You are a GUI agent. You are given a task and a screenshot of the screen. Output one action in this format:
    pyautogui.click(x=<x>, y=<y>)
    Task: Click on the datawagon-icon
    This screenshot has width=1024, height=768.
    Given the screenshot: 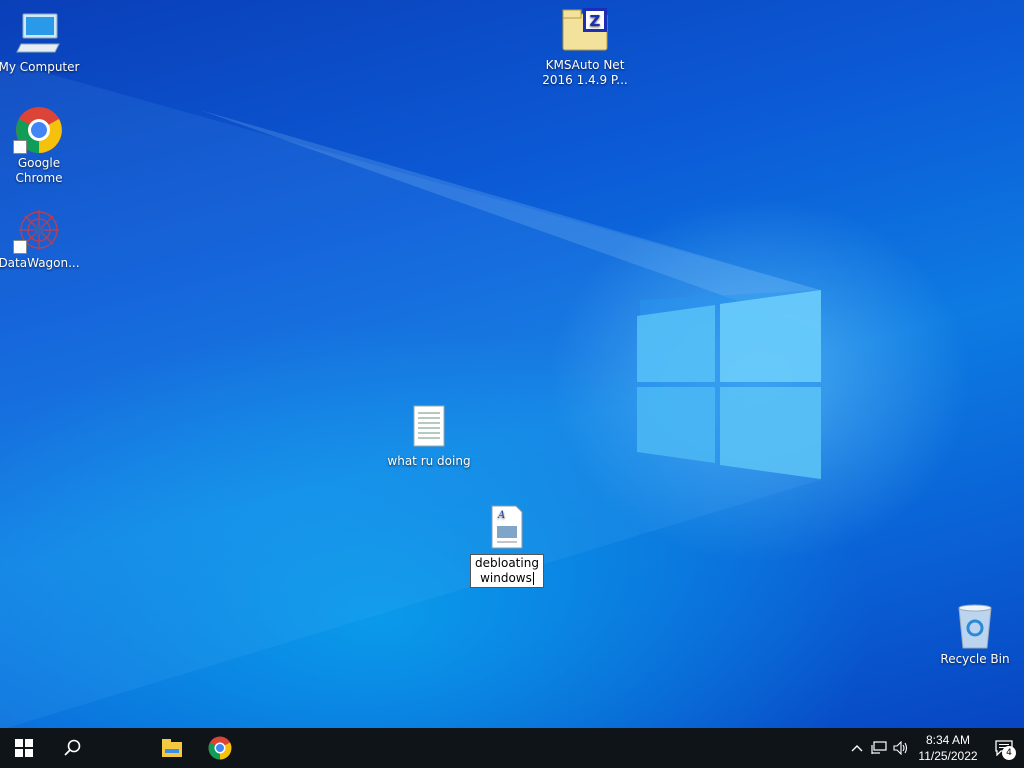 What is the action you would take?
    pyautogui.click(x=38, y=230)
    